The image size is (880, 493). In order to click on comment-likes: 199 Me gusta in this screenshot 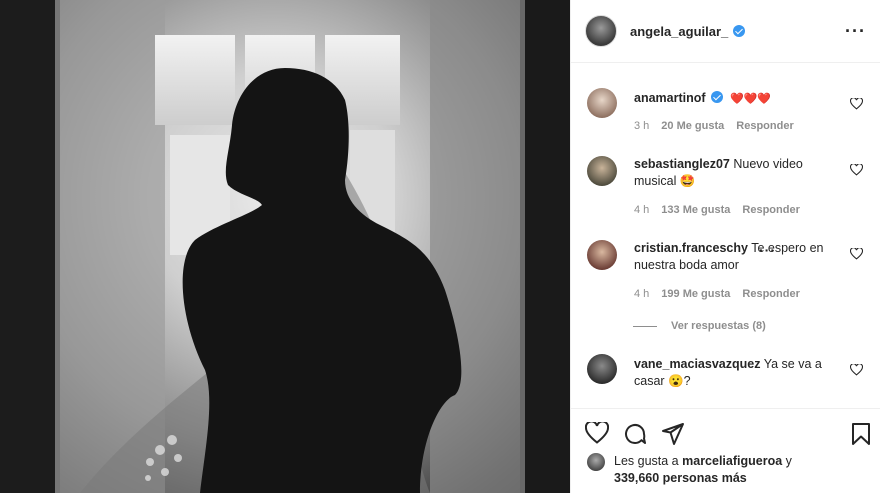, I will do `click(695, 294)`.